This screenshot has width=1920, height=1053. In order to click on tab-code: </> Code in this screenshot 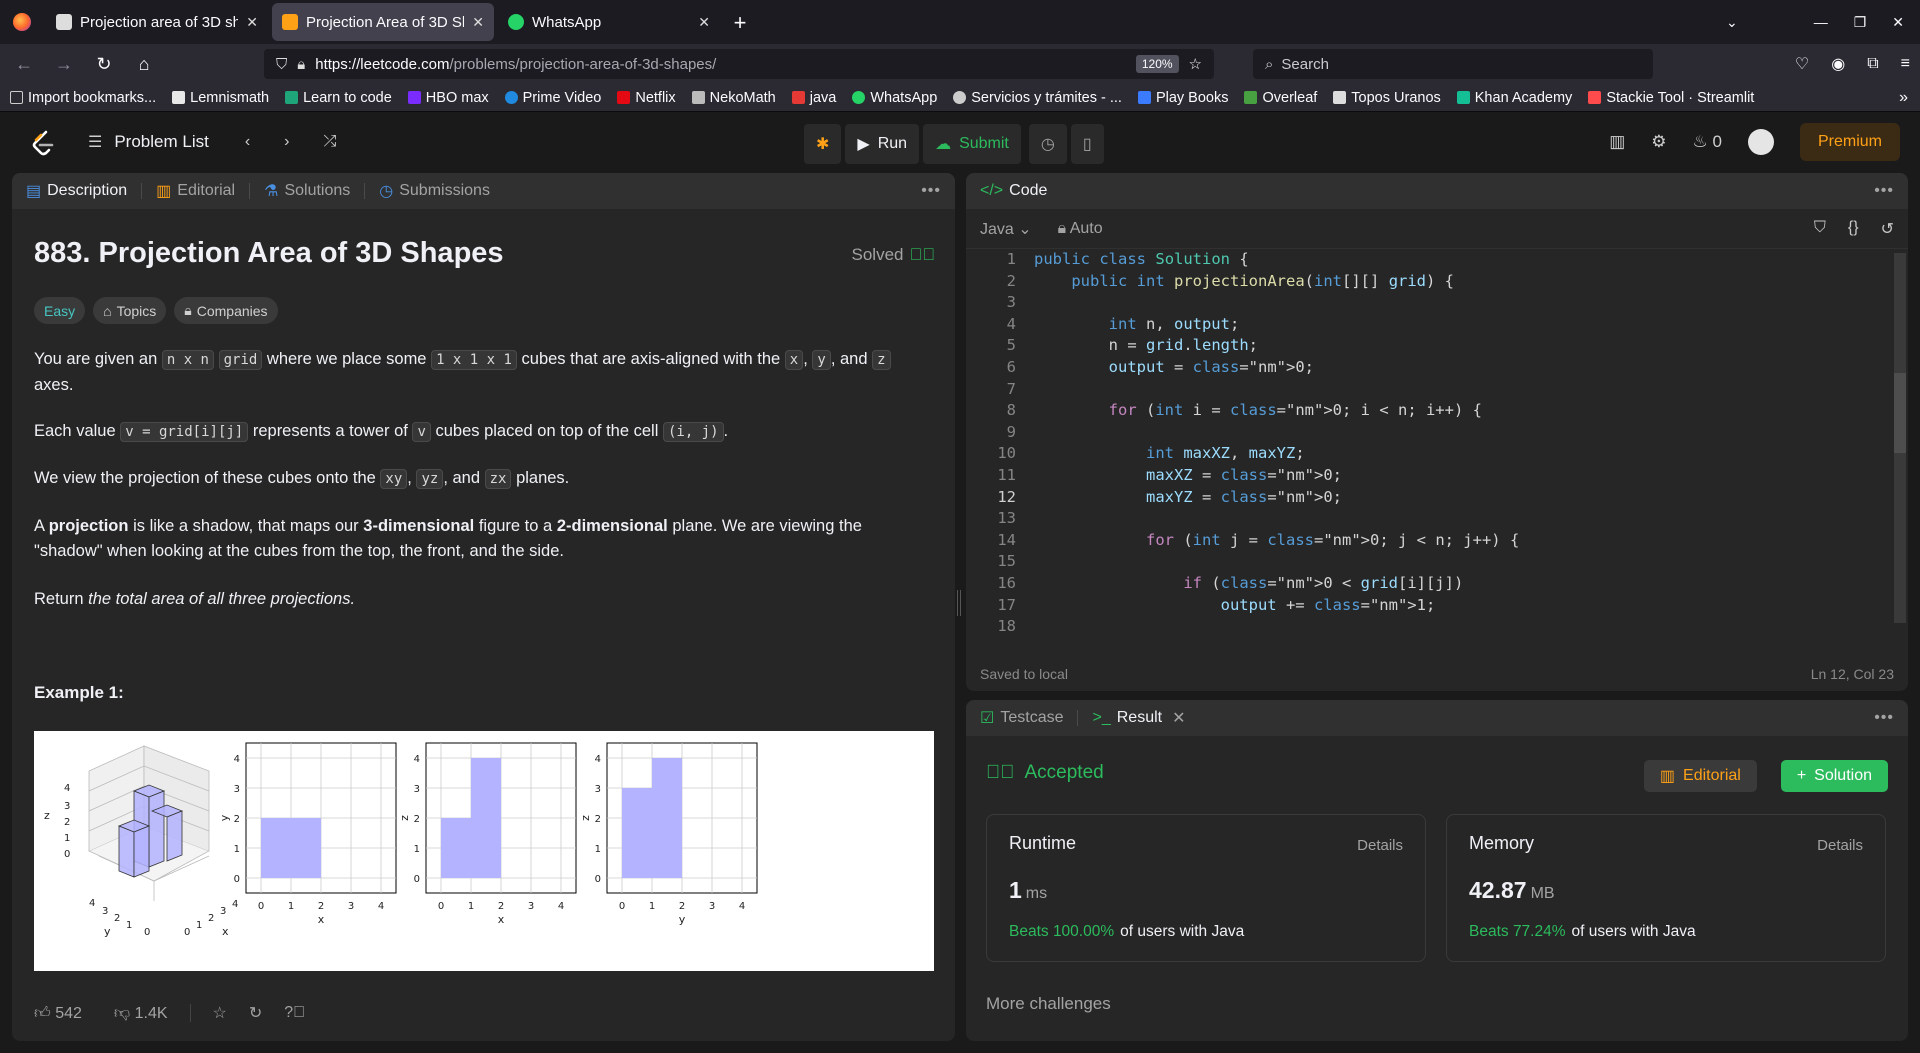, I will do `click(1013, 191)`.